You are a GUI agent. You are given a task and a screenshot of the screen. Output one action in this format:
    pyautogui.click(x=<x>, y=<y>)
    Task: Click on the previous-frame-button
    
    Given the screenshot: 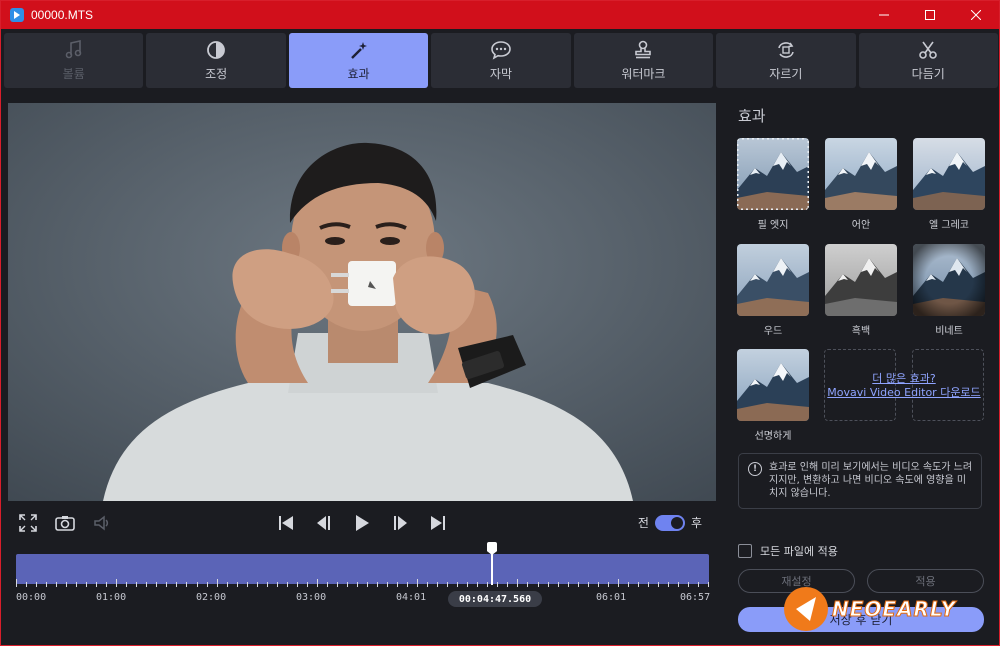 What is the action you would take?
    pyautogui.click(x=324, y=523)
    